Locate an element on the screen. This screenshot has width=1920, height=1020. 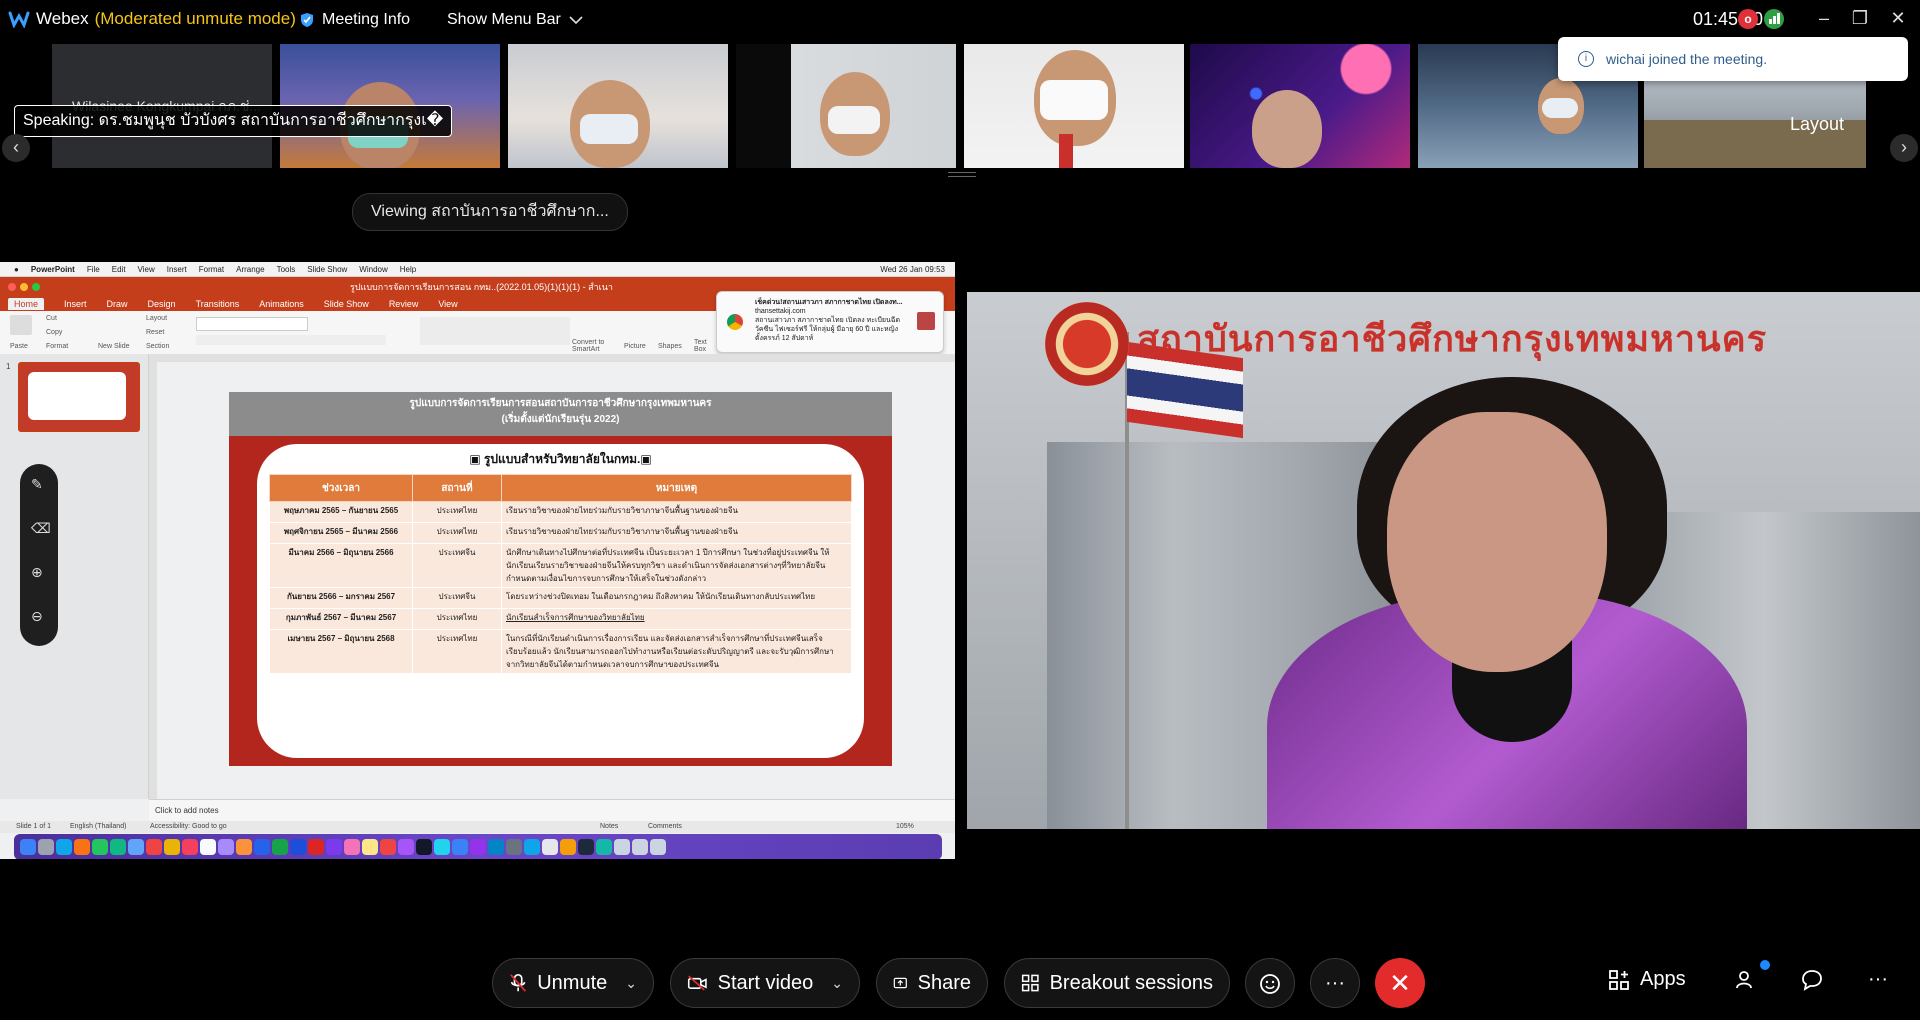
share-button: Share is located at coordinates (932, 983).